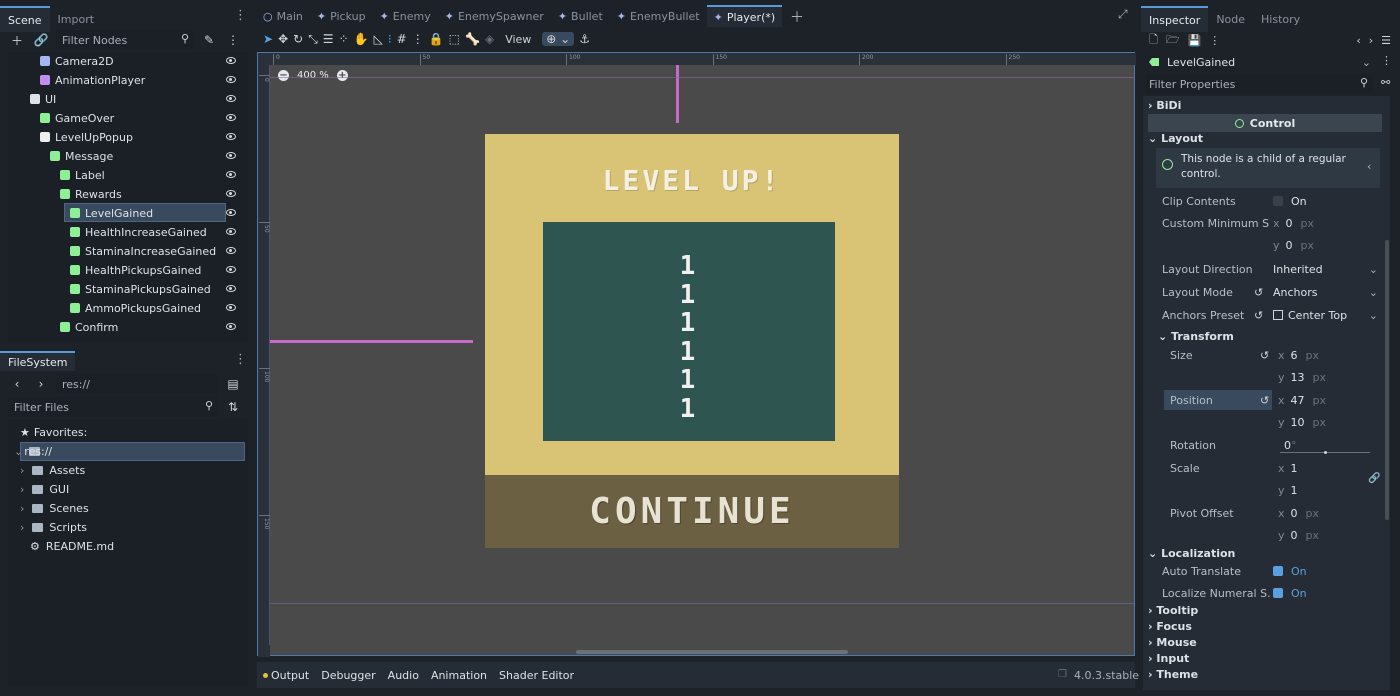 Image resolution: width=1400 pixels, height=696 pixels. Describe the element at coordinates (1265, 140) in the screenshot. I see `section-layout: ⌄ Layout` at that location.